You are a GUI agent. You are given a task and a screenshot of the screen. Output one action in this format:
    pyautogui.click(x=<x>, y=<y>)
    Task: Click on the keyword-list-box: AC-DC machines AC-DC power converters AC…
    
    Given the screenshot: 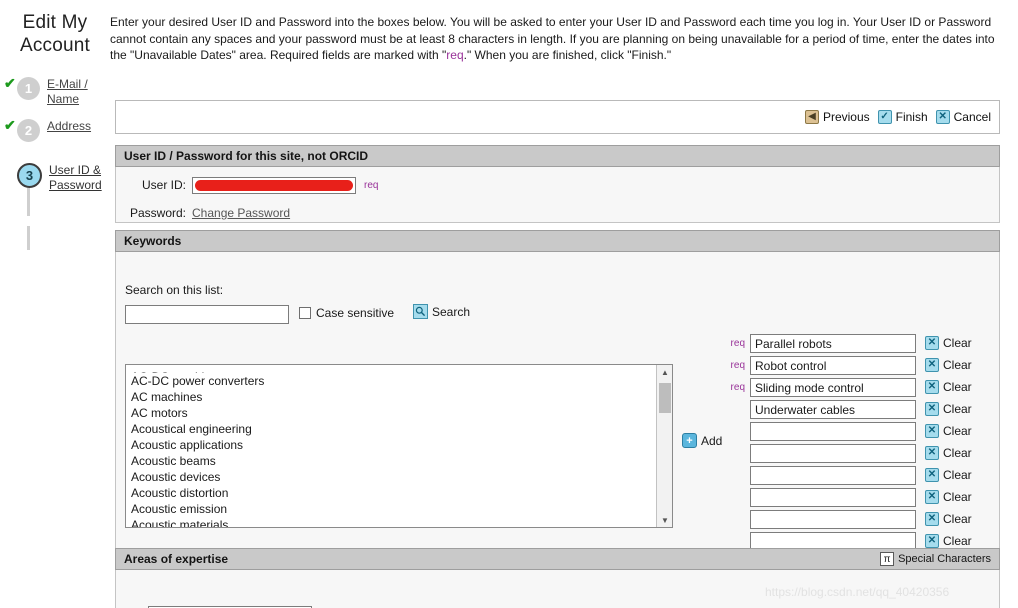 What is the action you would take?
    pyautogui.click(x=399, y=446)
    